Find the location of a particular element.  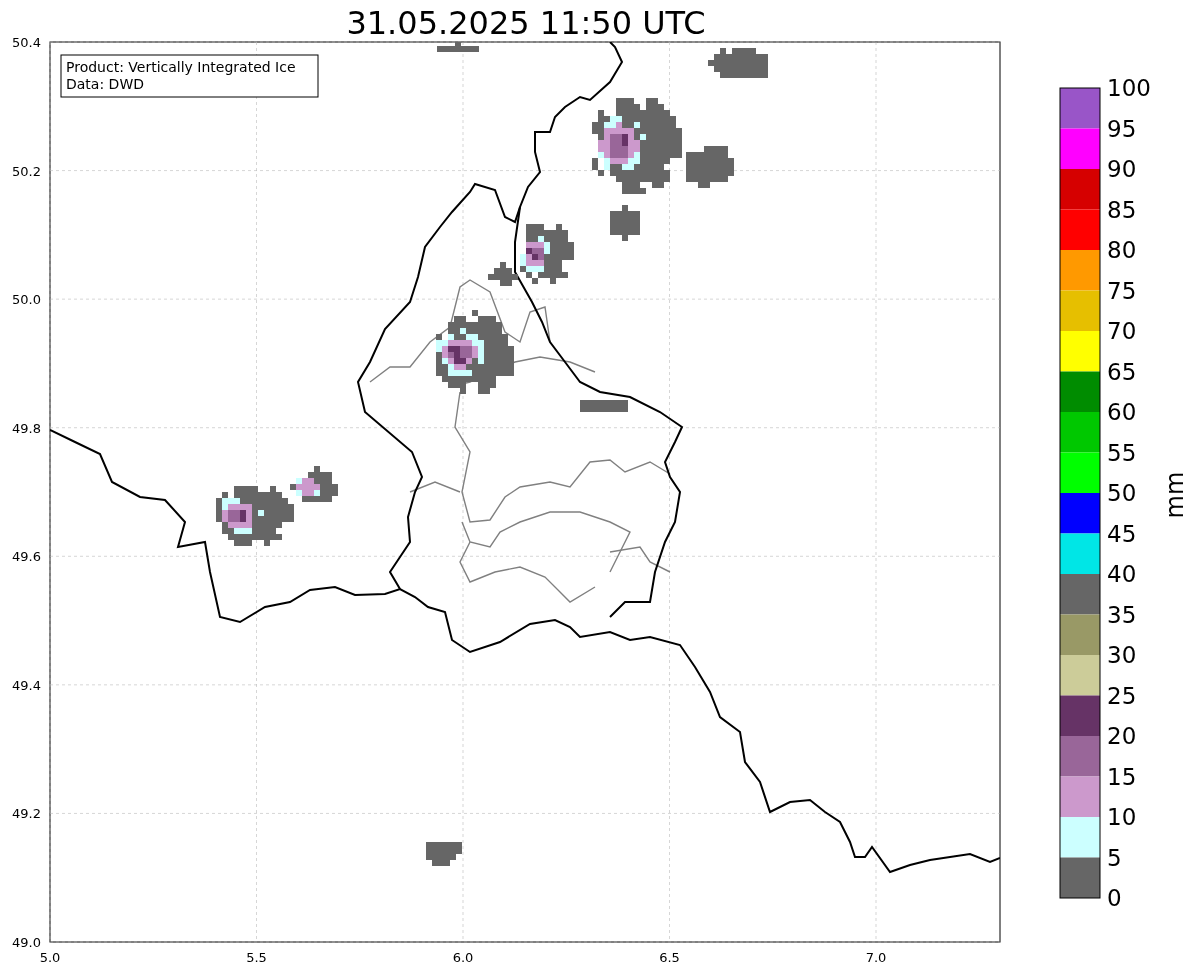

axis-tick-label: 49.8 is located at coordinates (26, 428).